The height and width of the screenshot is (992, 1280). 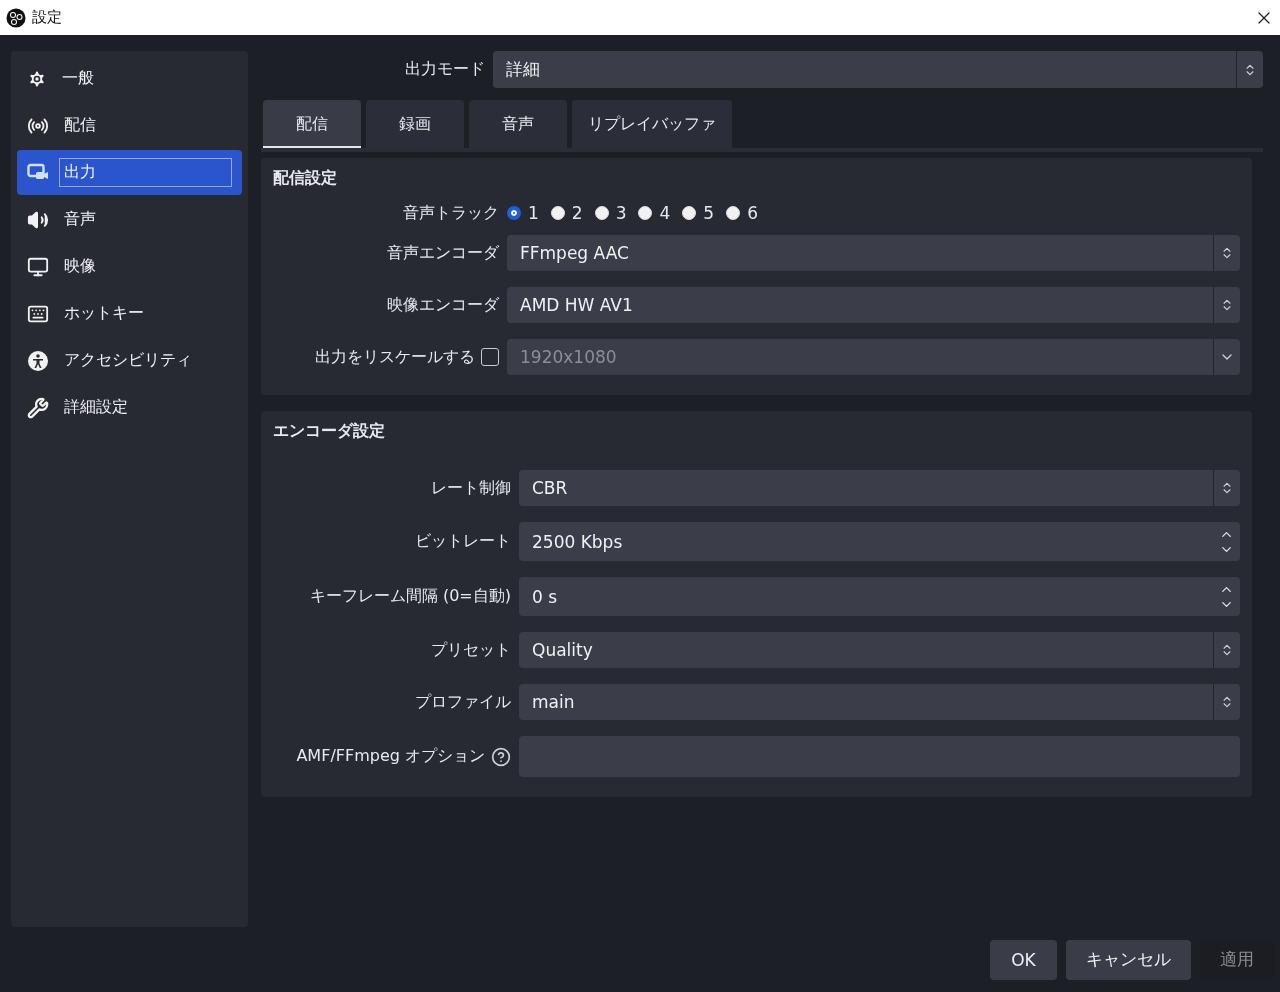 I want to click on window-title: 設定, so click(x=47, y=17).